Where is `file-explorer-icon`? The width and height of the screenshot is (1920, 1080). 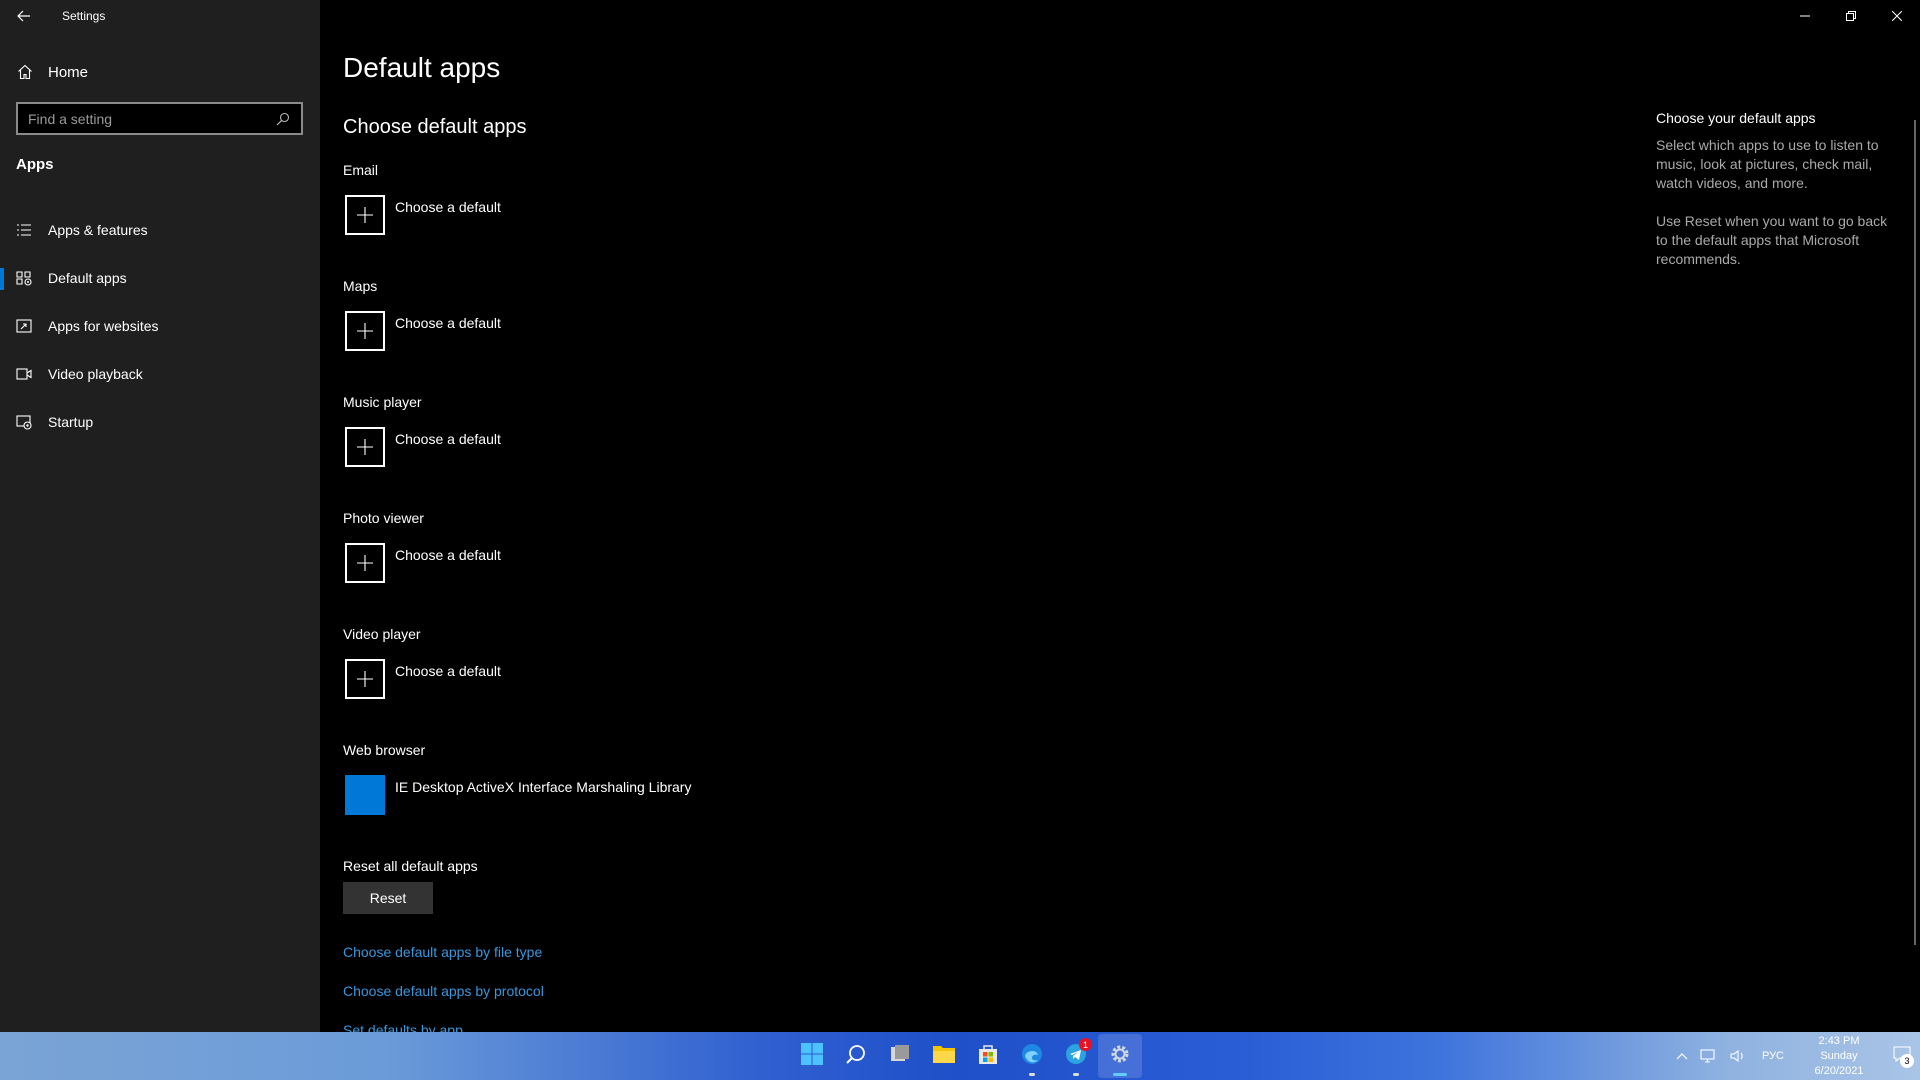 file-explorer-icon is located at coordinates (944, 1056).